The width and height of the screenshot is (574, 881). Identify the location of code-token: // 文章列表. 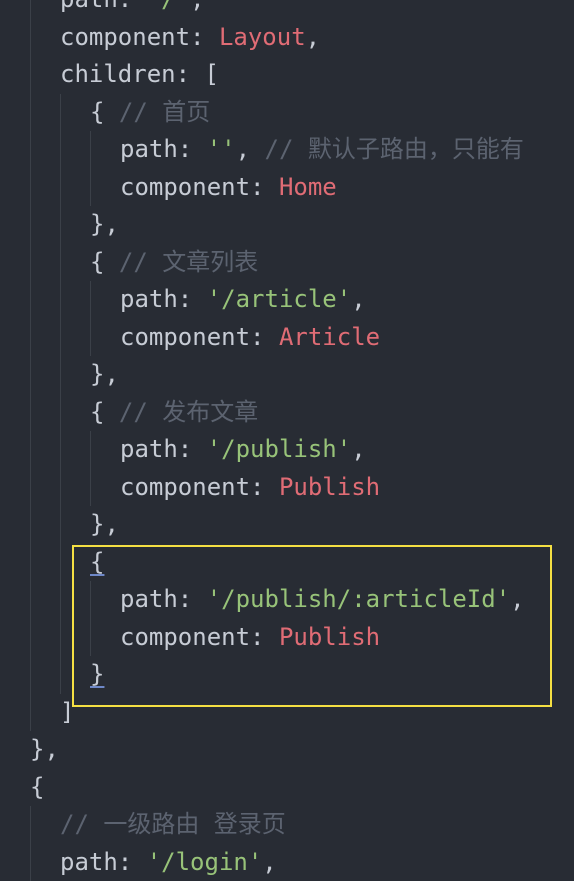
(188, 262).